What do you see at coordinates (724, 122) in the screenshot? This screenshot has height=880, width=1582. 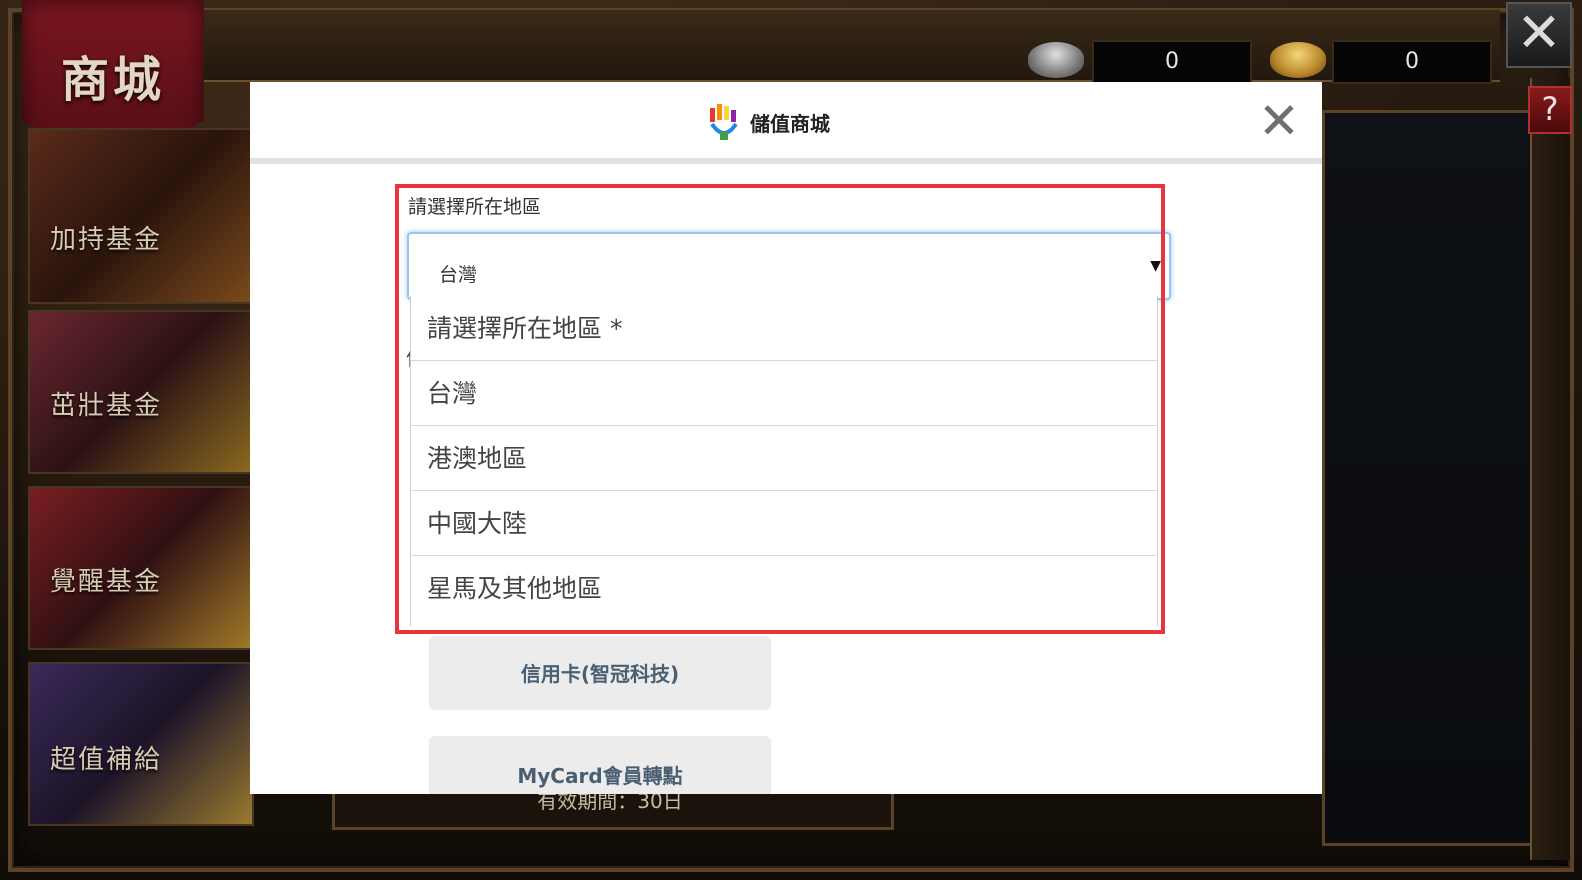 I see `brand-logo-icon` at bounding box center [724, 122].